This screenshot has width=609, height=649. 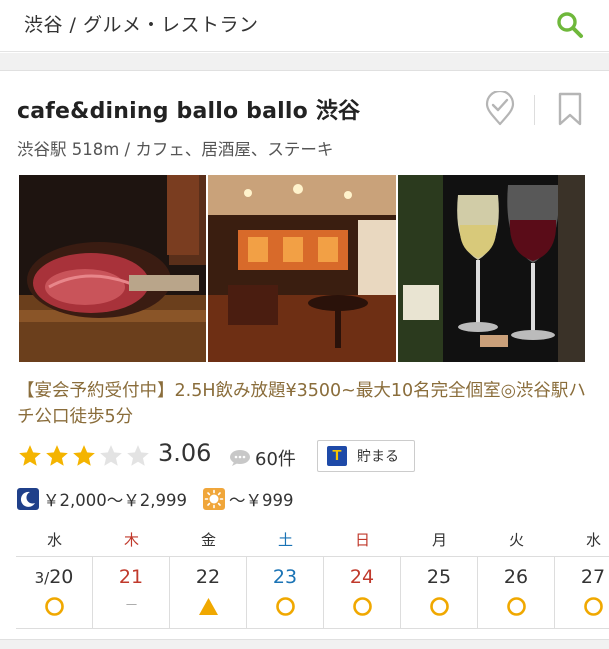 What do you see at coordinates (175, 149) in the screenshot?
I see `restaurant-meta: 渋谷駅 518m / カフェ、居酒屋、ステーキ` at bounding box center [175, 149].